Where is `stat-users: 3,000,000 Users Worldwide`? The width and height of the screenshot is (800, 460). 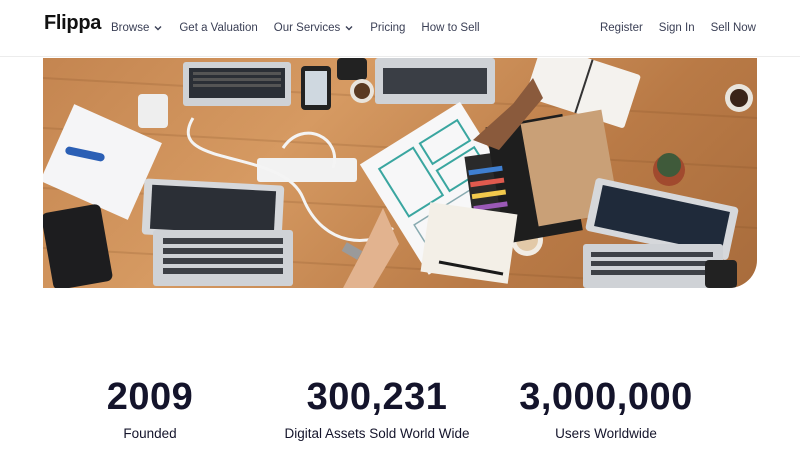 stat-users: 3,000,000 Users Worldwide is located at coordinates (606, 405).